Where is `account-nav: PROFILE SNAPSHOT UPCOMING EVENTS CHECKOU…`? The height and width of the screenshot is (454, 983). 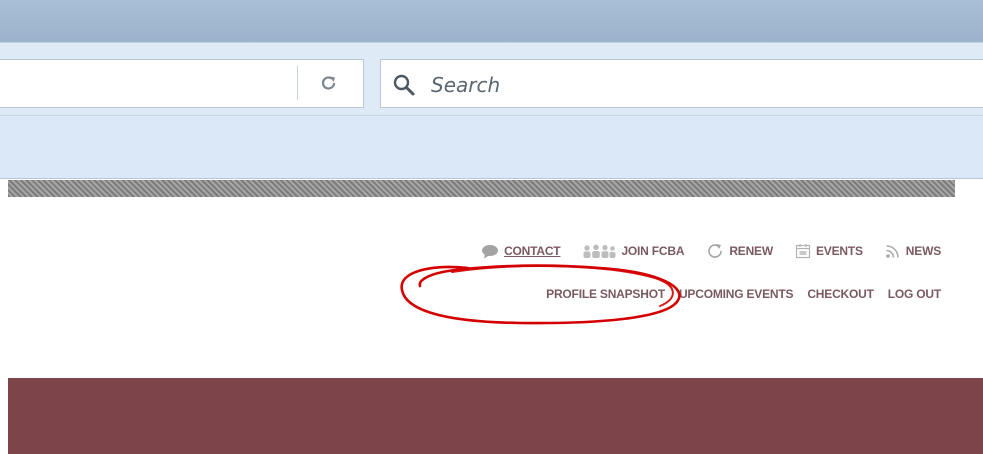 account-nav: PROFILE SNAPSHOT UPCOMING EVENTS CHECKOU… is located at coordinates (743, 294).